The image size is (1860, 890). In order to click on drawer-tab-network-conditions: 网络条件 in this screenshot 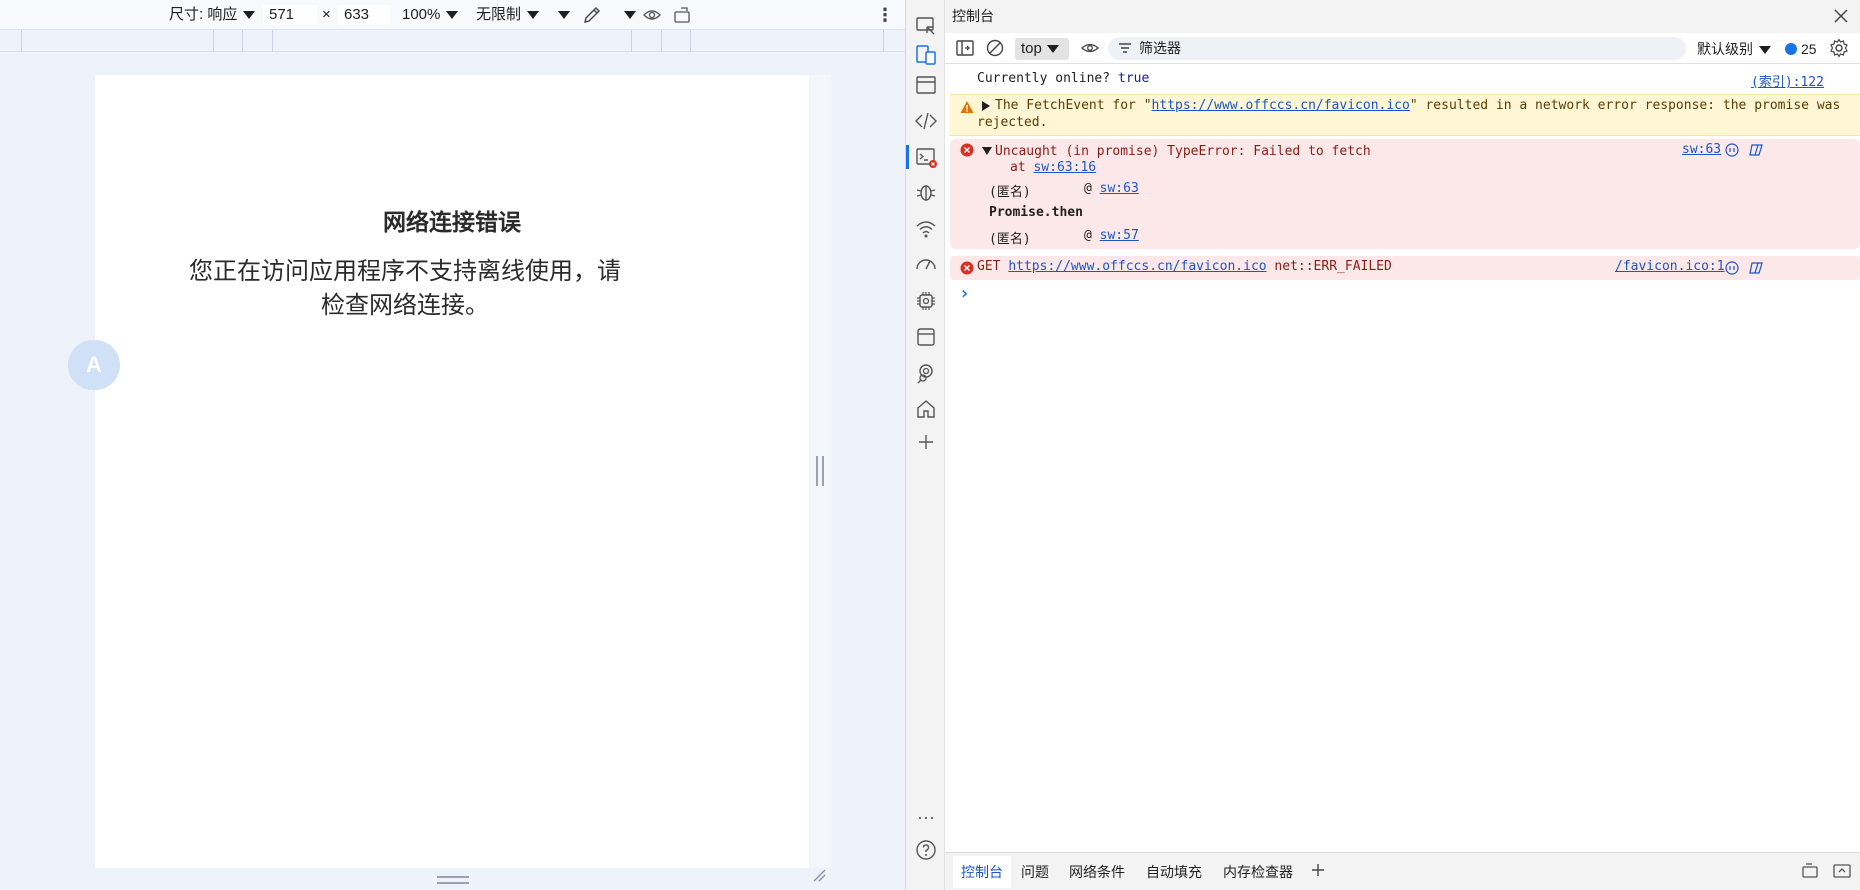, I will do `click(1097, 872)`.